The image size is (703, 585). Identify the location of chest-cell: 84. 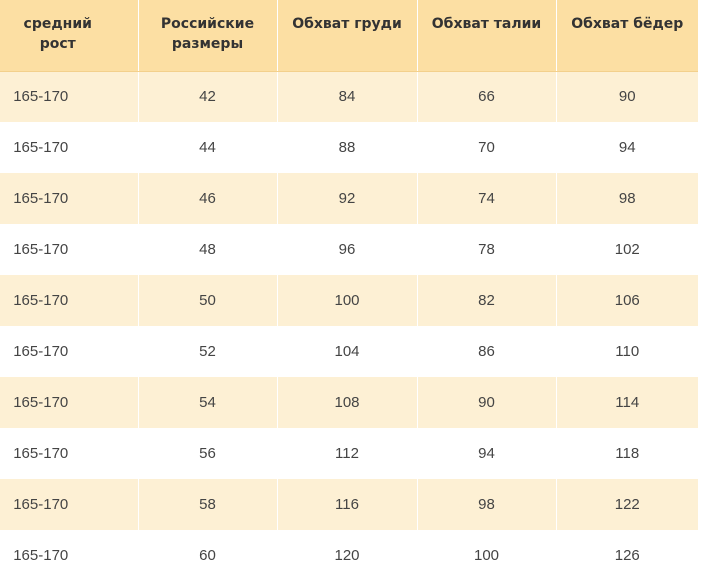
(347, 96).